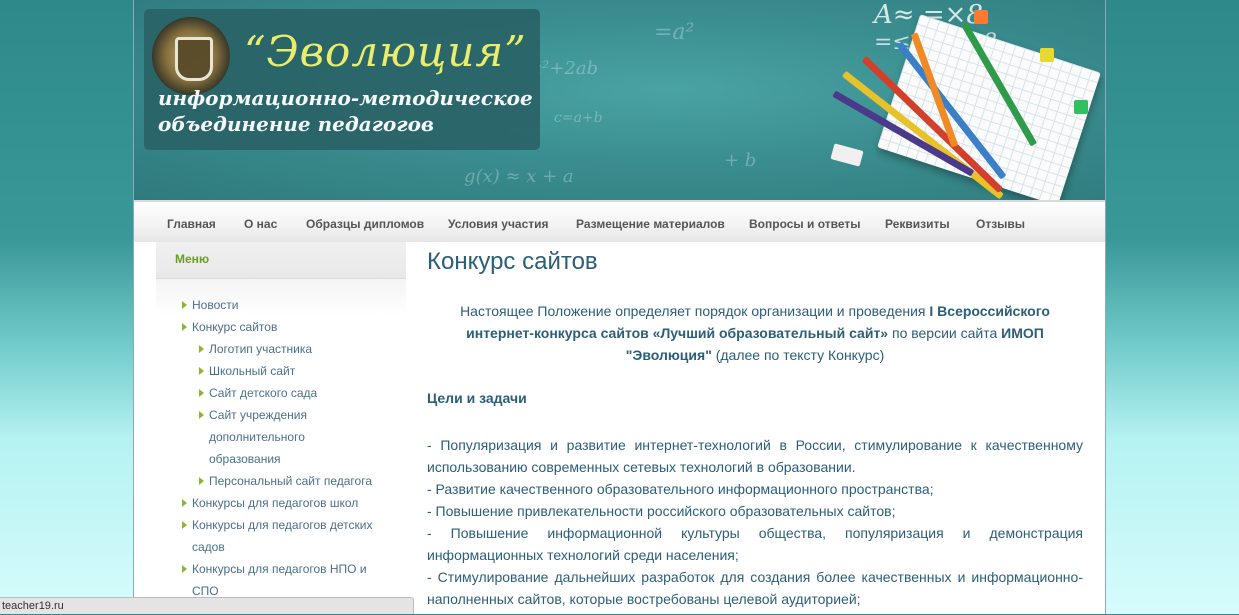  What do you see at coordinates (279, 569) in the screenshot?
I see `sidebar-item-line: Конкурсы для педагогов НПО и` at bounding box center [279, 569].